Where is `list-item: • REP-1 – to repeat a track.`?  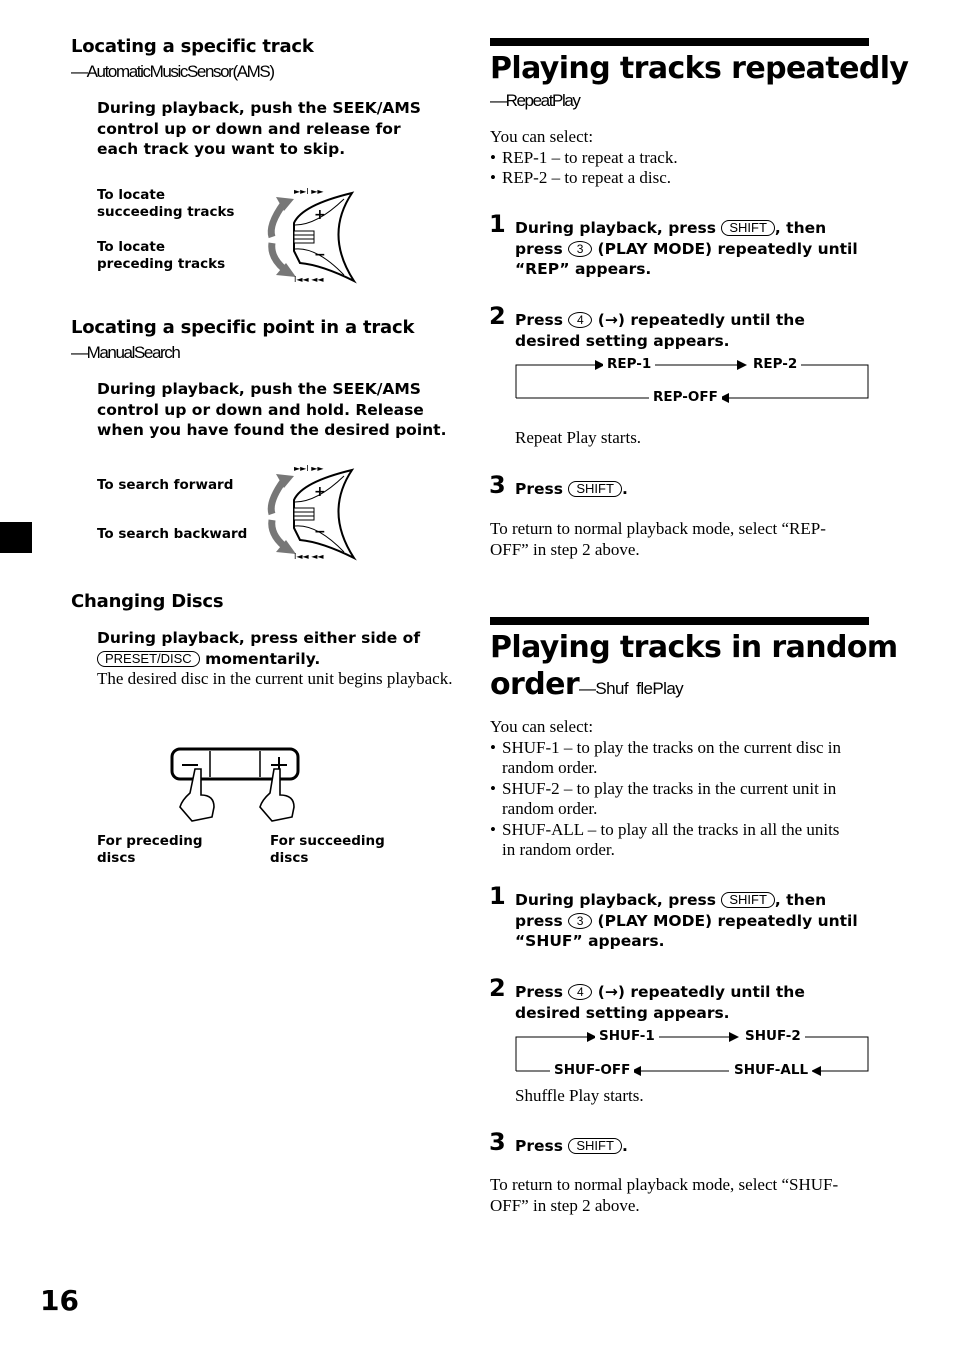 list-item: • REP-1 – to repeat a track. is located at coordinates (584, 157).